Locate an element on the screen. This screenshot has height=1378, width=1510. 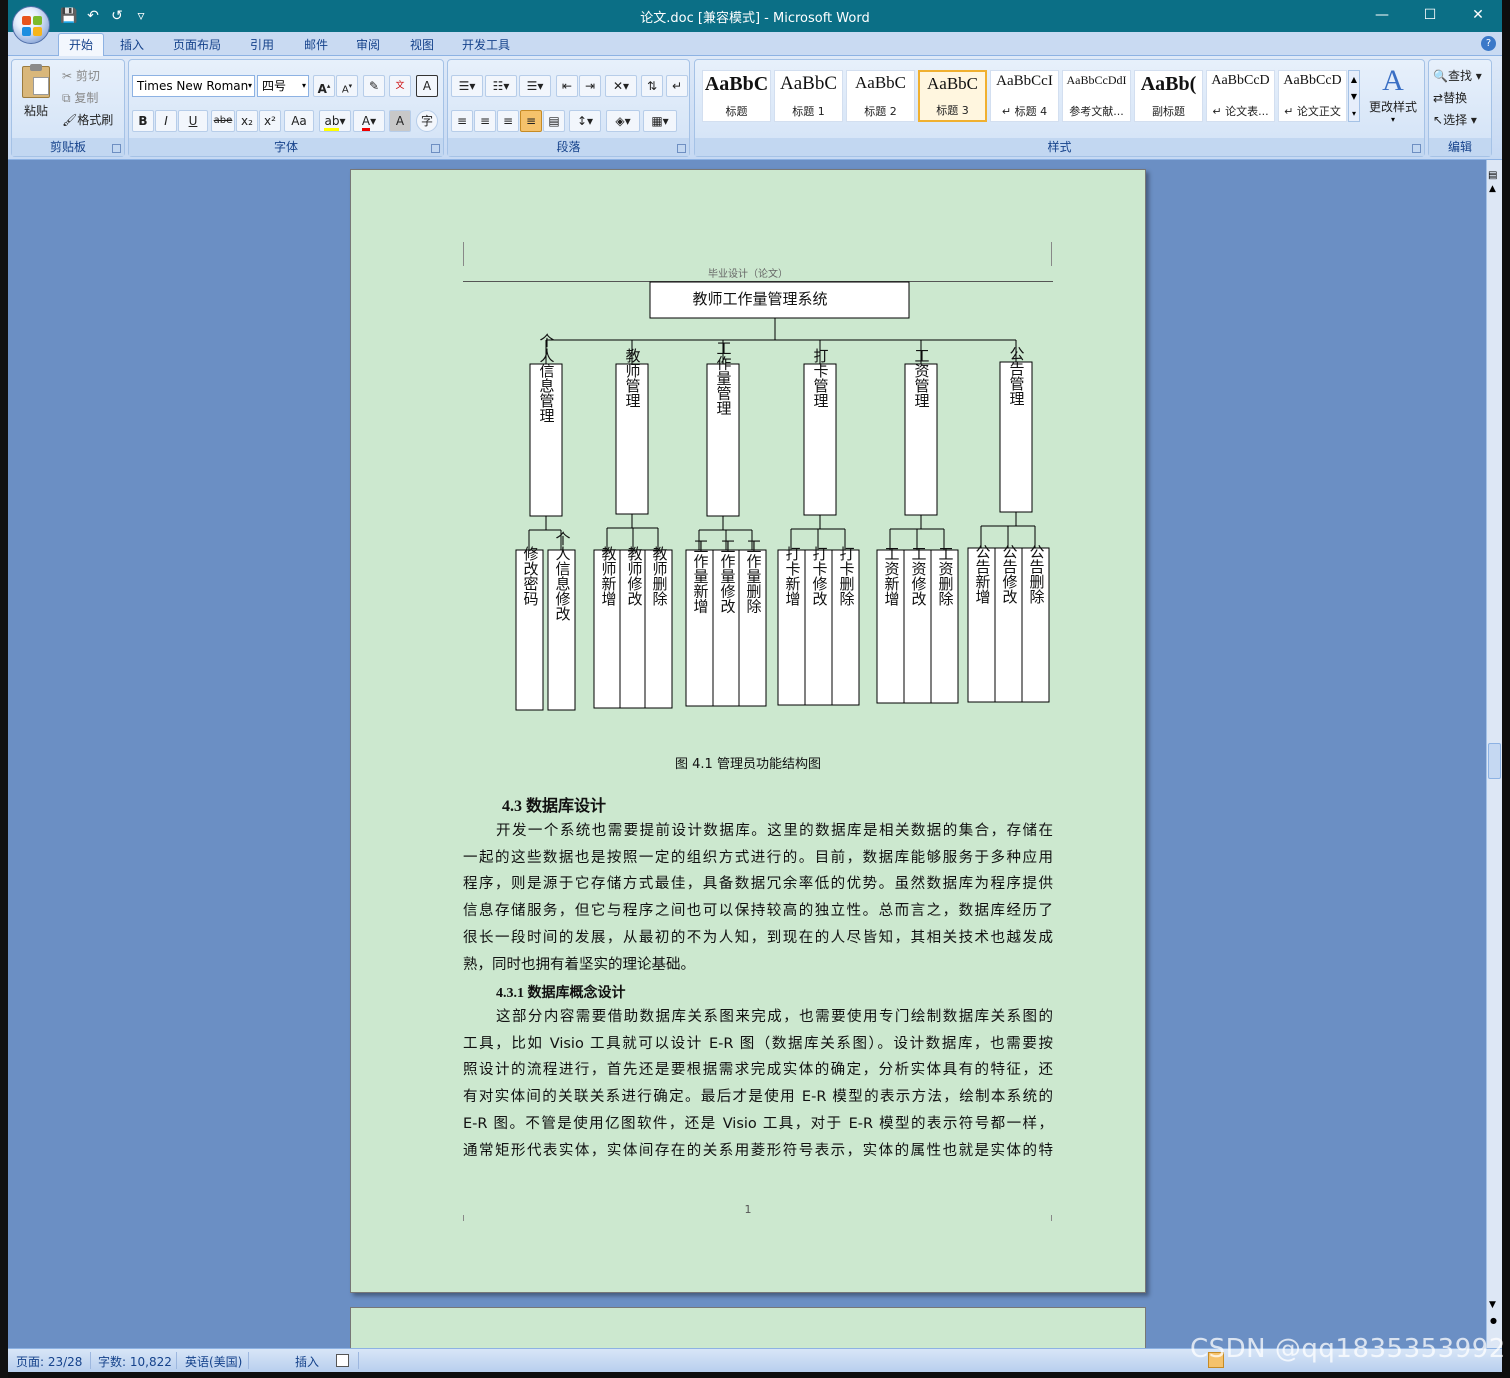
page-count-status: 页面: 23/28 is located at coordinates (49, 1361).